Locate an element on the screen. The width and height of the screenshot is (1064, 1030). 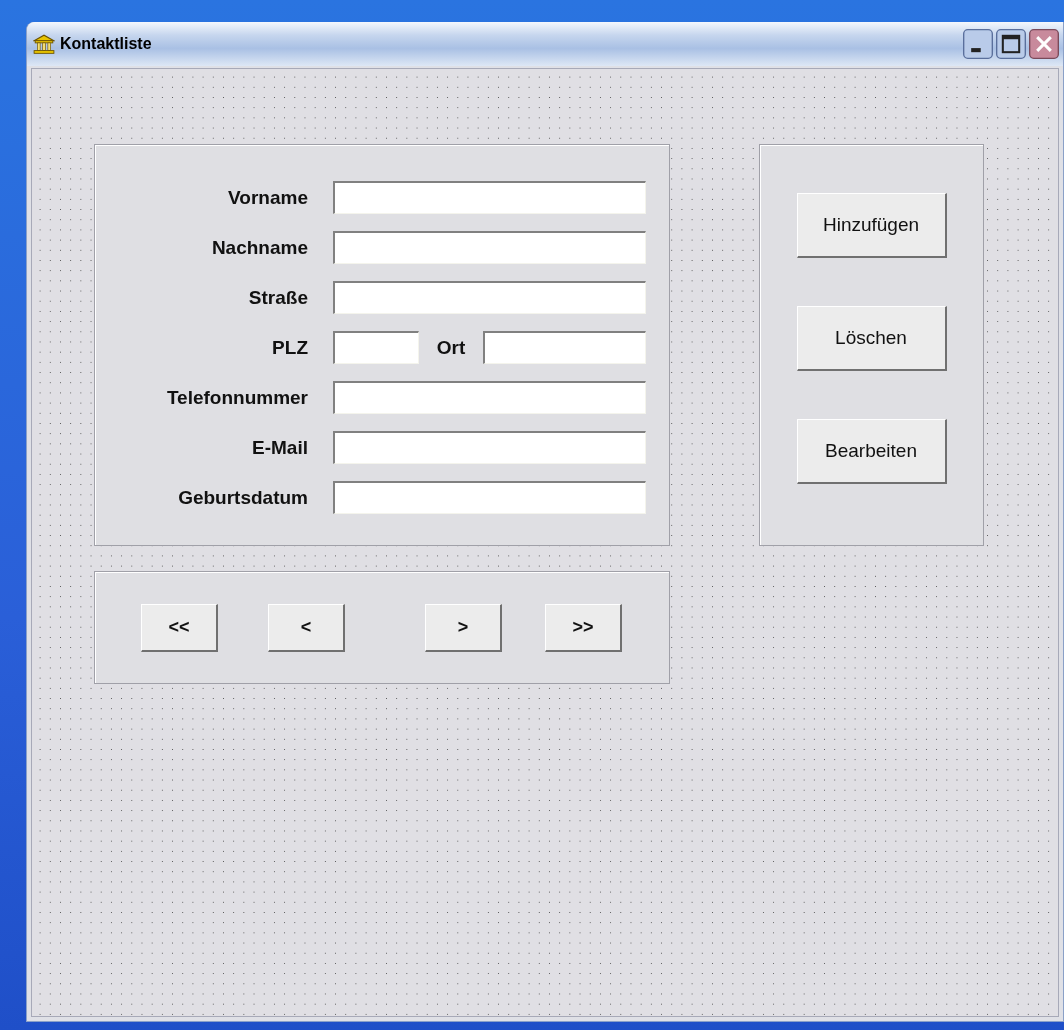
navigation-button: > is located at coordinates (463, 627).